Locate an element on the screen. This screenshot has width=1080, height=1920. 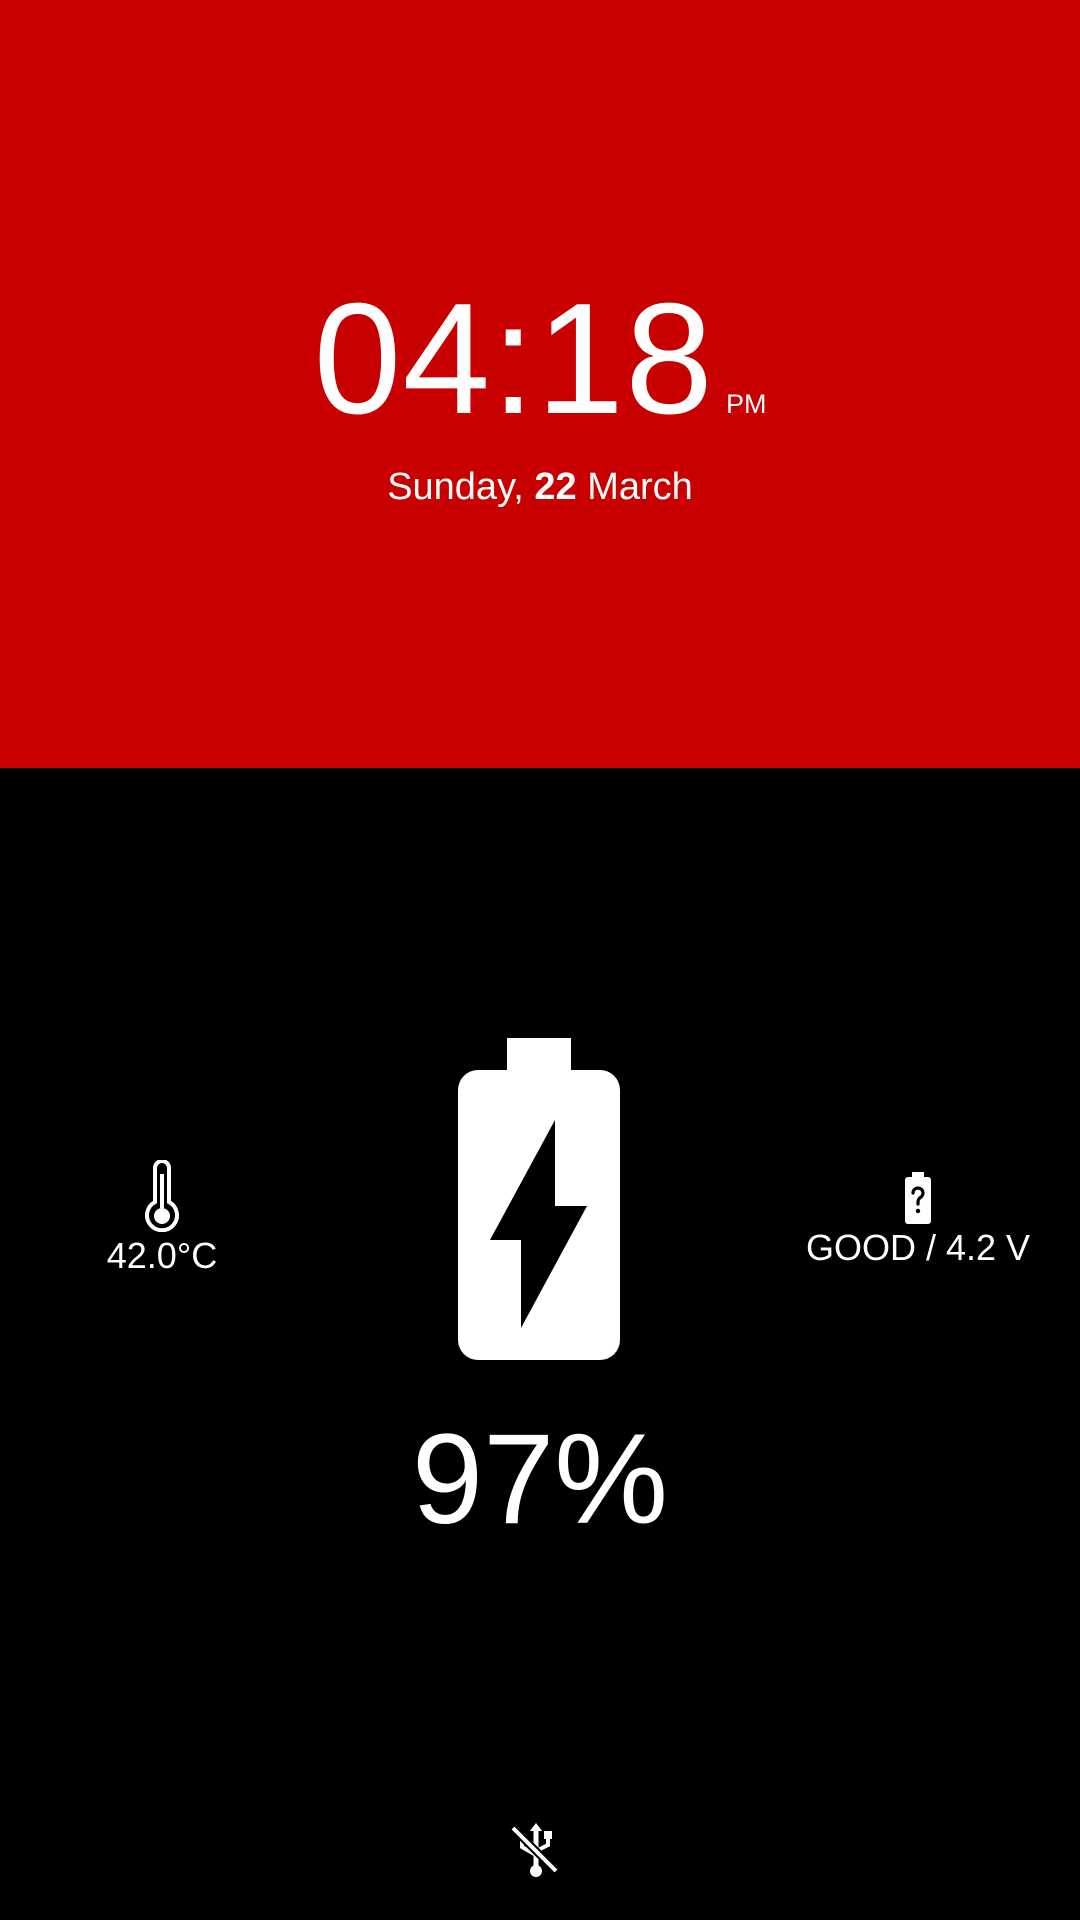
health-stat: GOOD / 4.2 V is located at coordinates (918, 1221).